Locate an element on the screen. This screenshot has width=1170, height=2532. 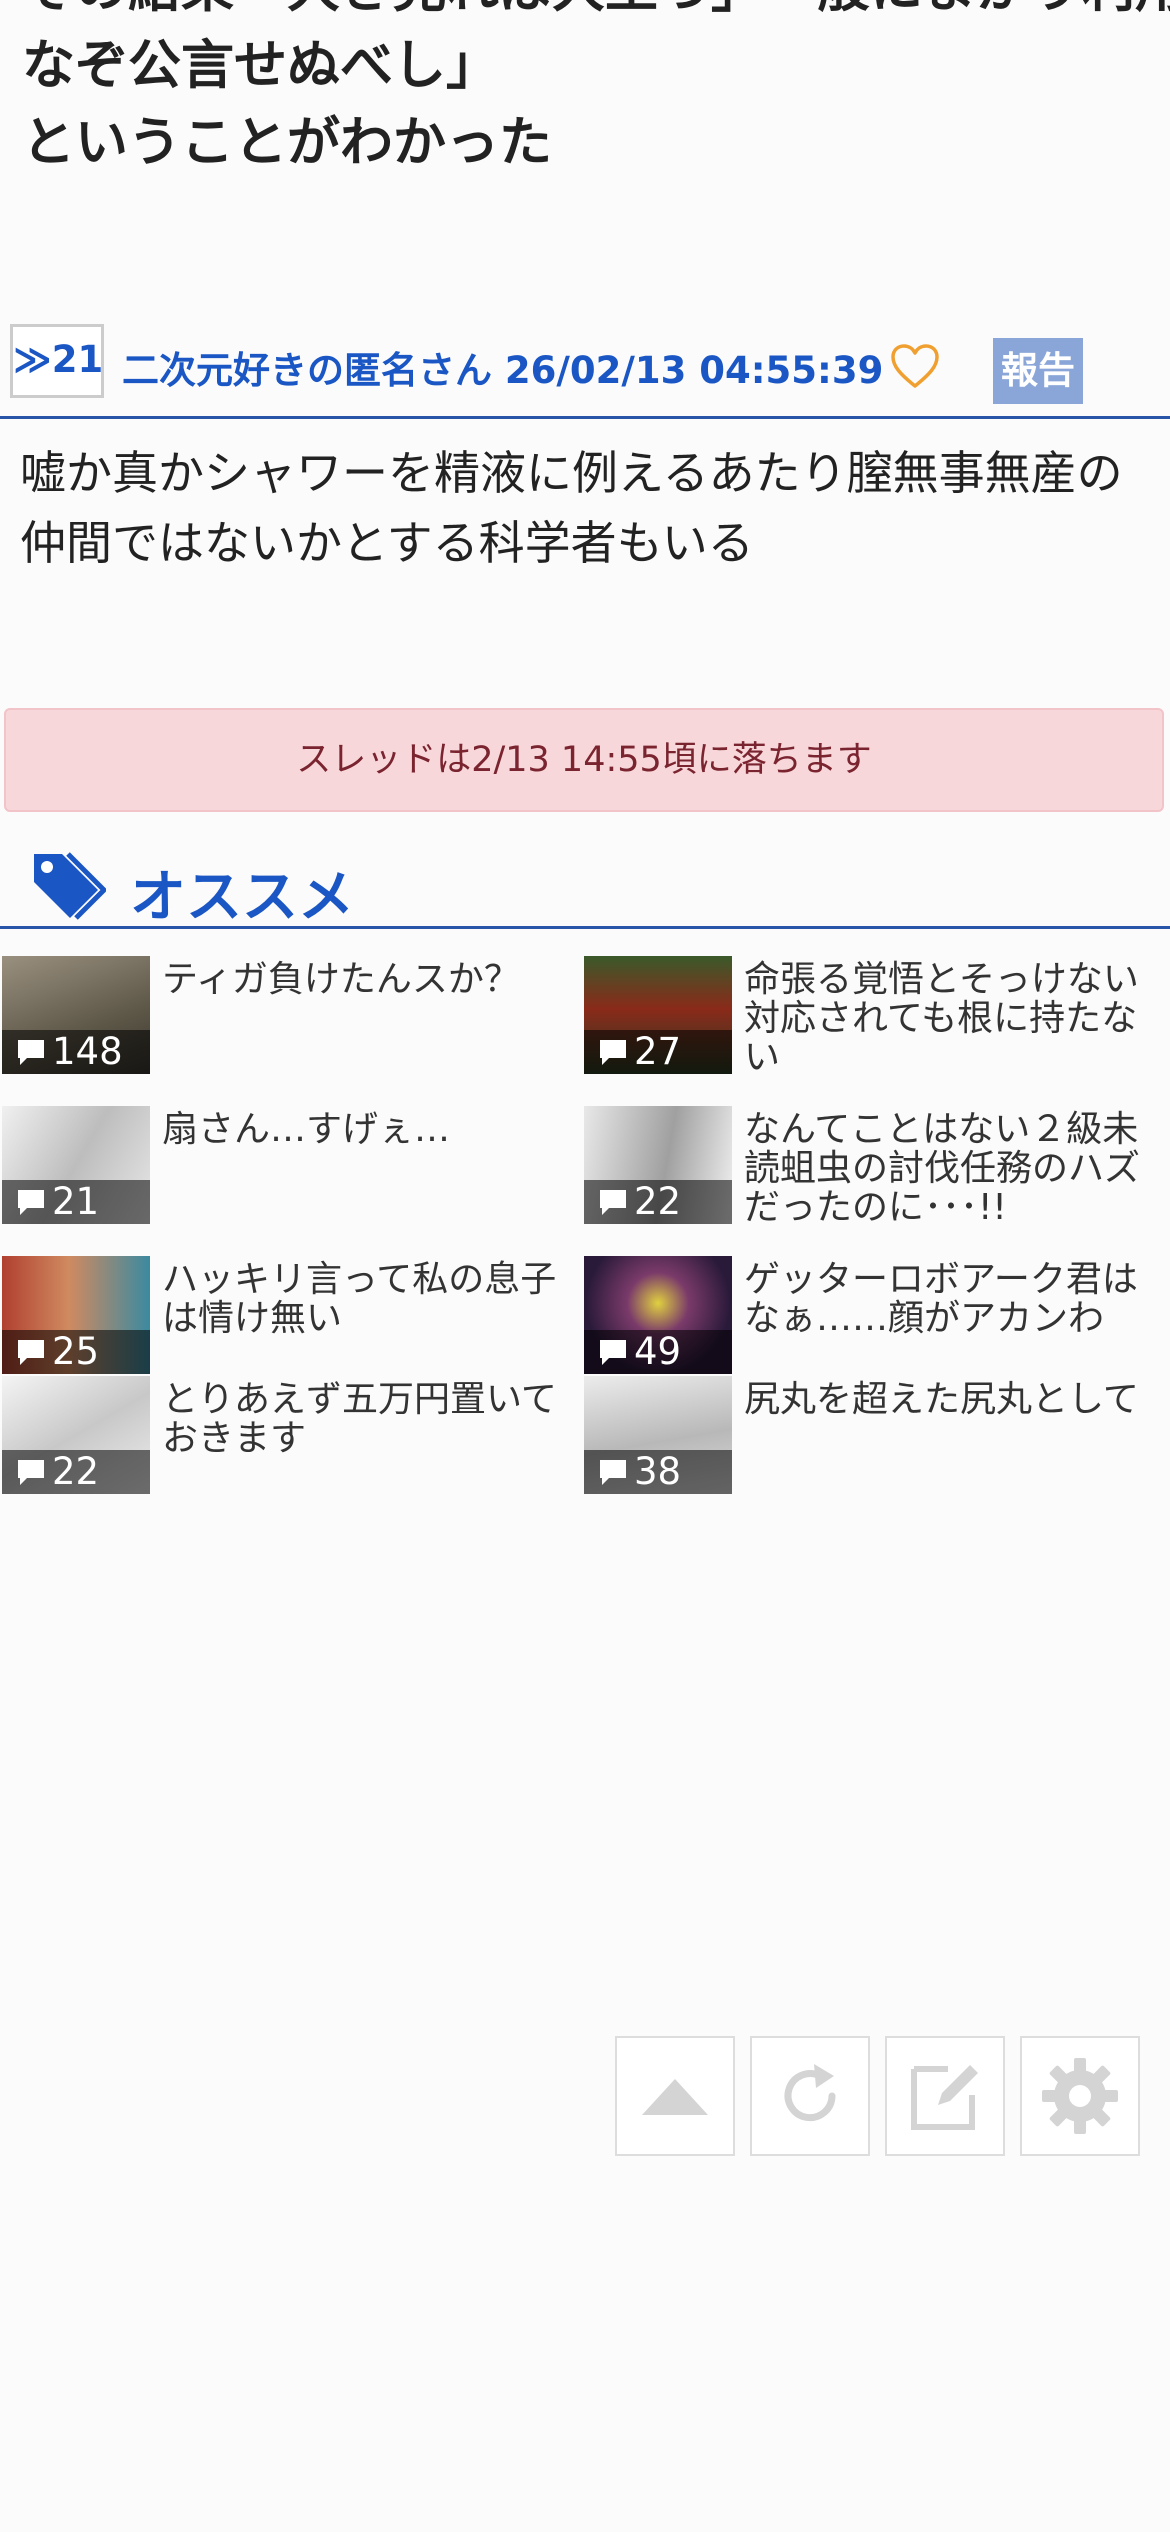
settings-button is located at coordinates (1080, 2096).